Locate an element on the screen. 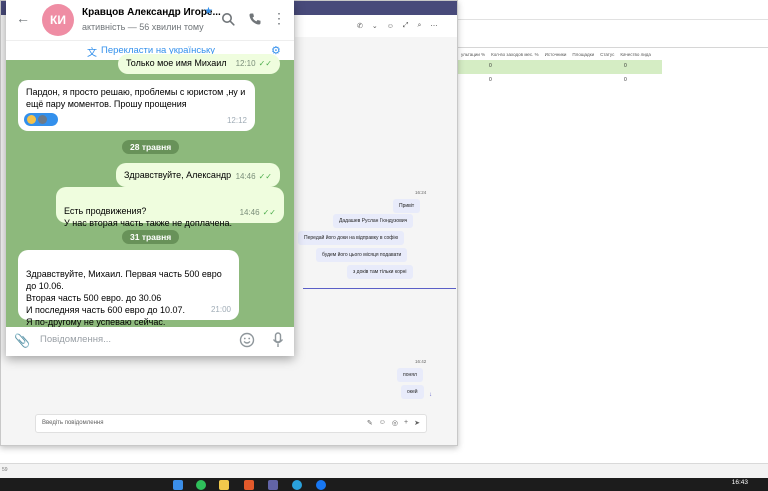  call-icon: ✆ is located at coordinates (360, 26).